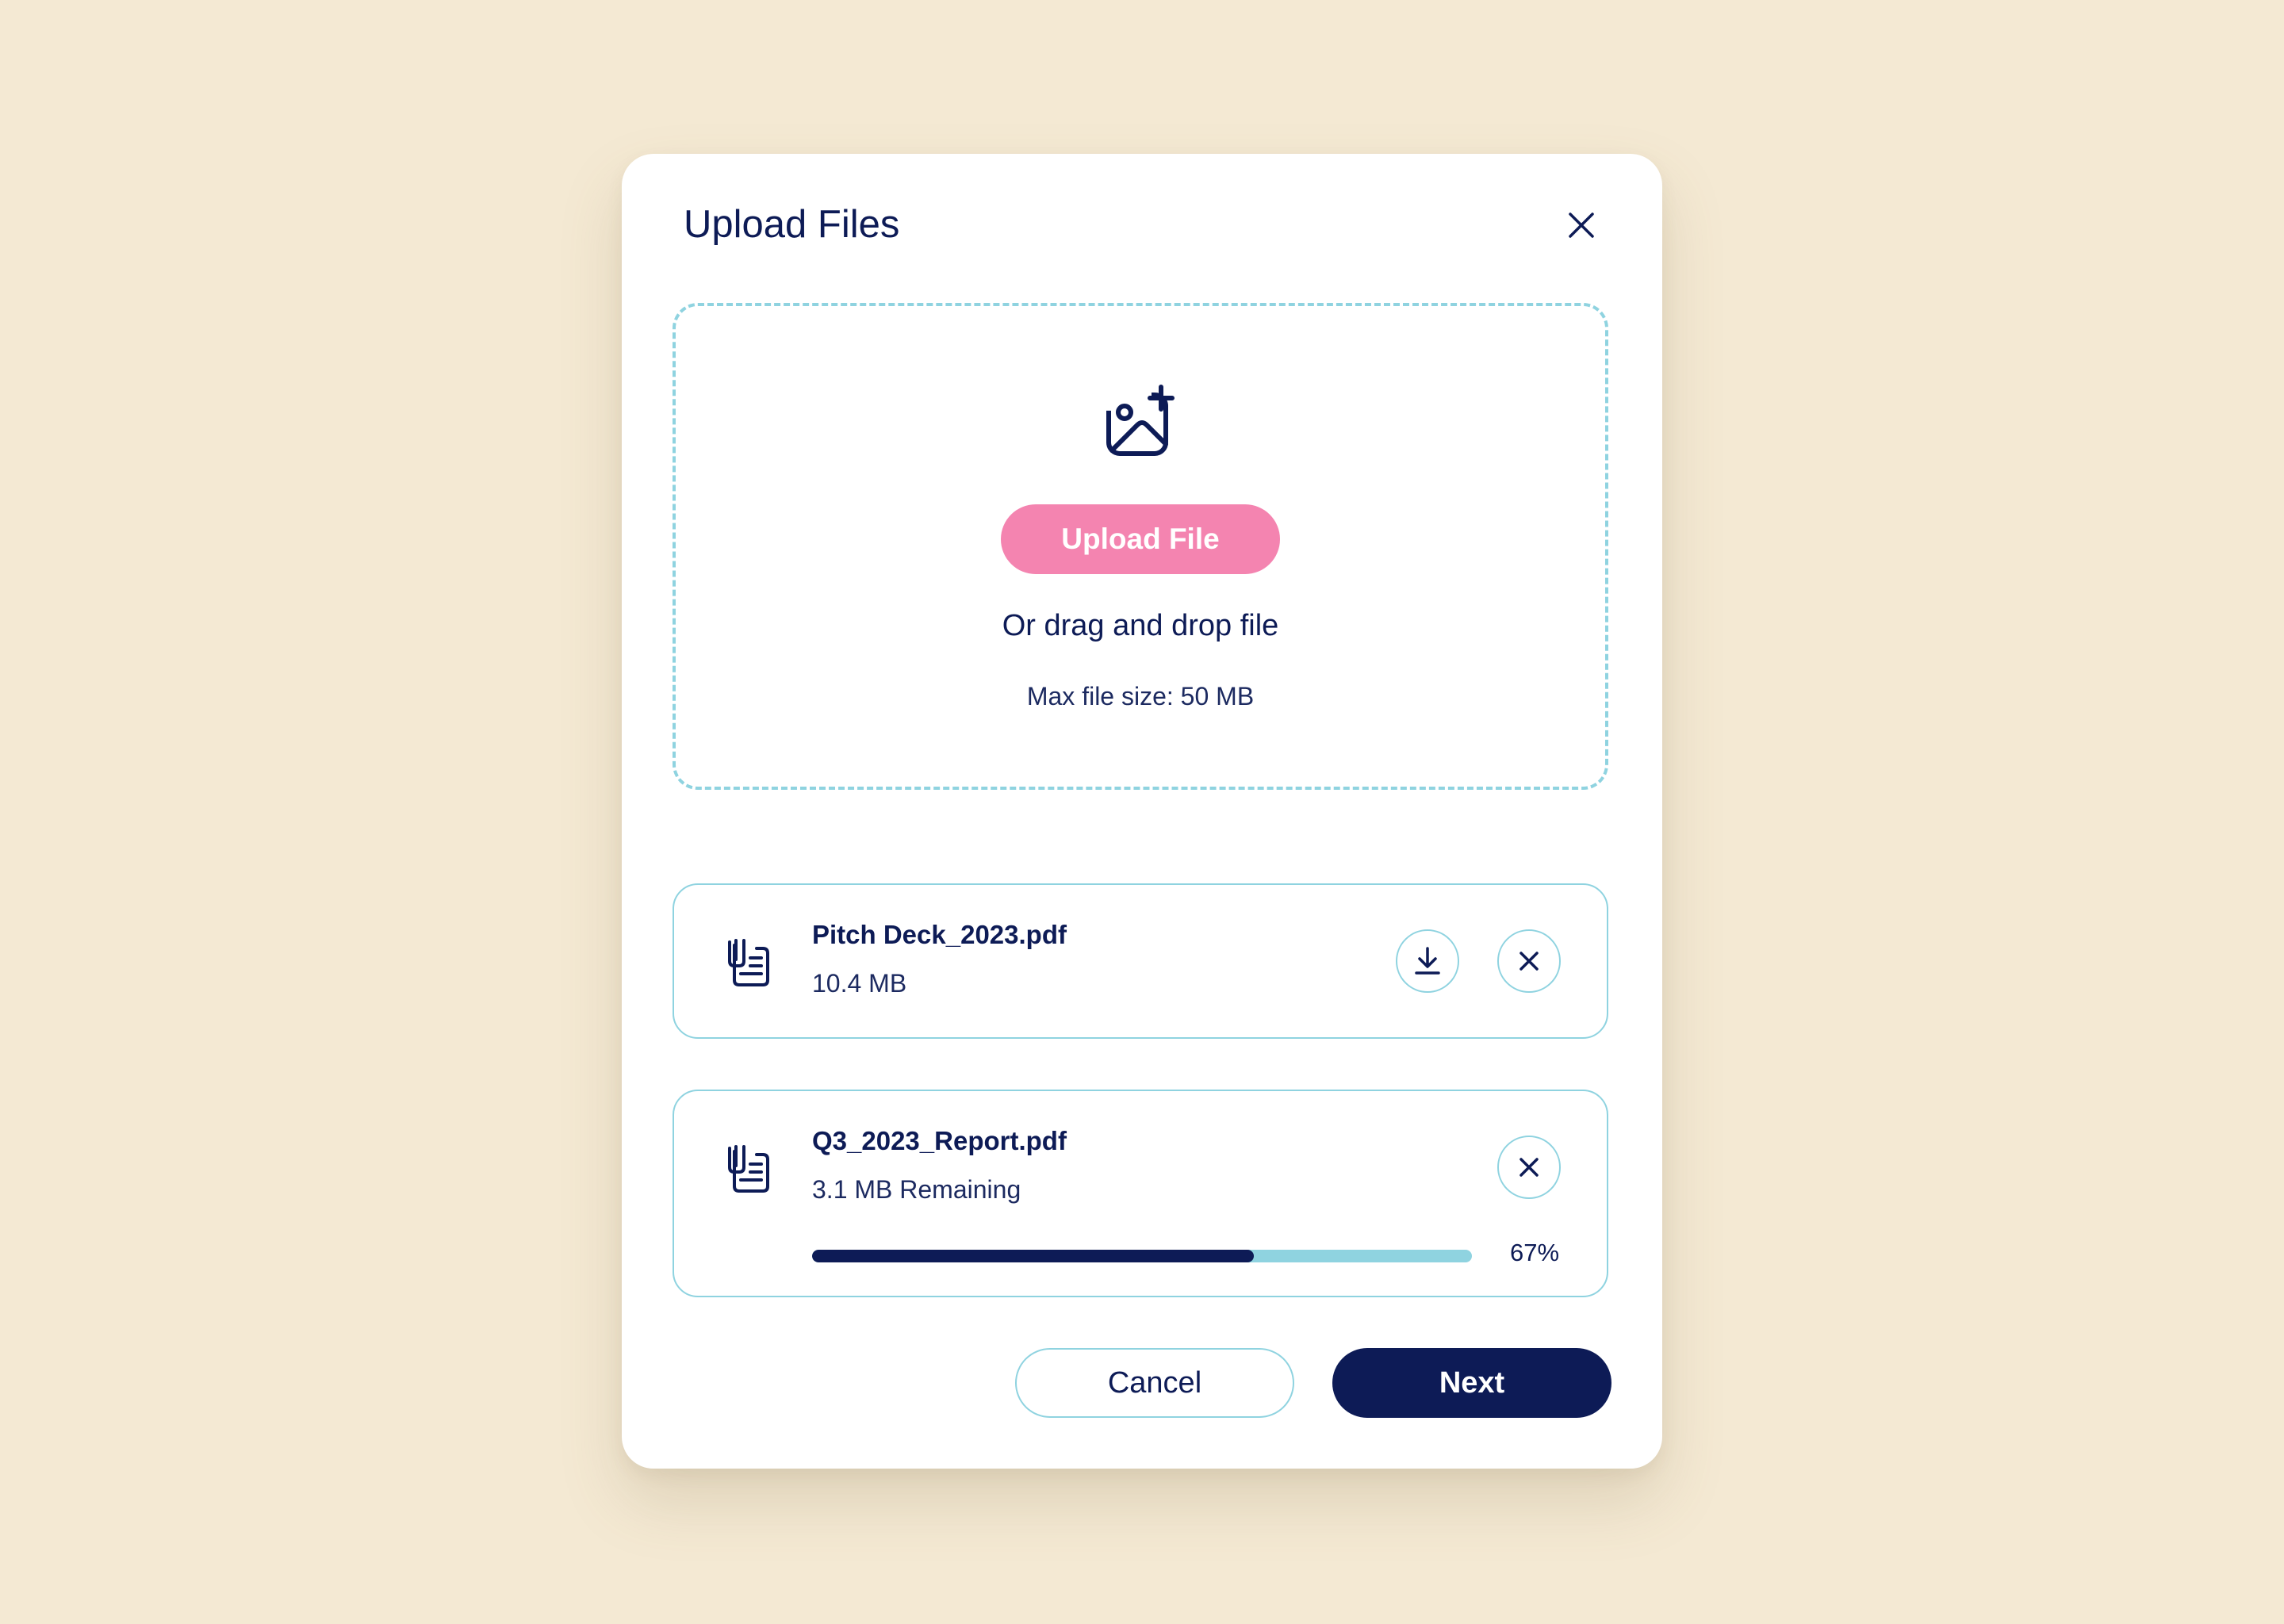  What do you see at coordinates (939, 935) in the screenshot?
I see `file-name: Pitch Deck_2023.pdf` at bounding box center [939, 935].